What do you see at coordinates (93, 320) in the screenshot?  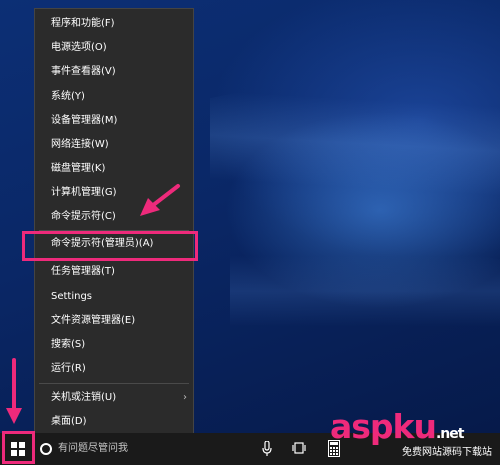 I see `menu-item-label: 文件资源管理器(E)` at bounding box center [93, 320].